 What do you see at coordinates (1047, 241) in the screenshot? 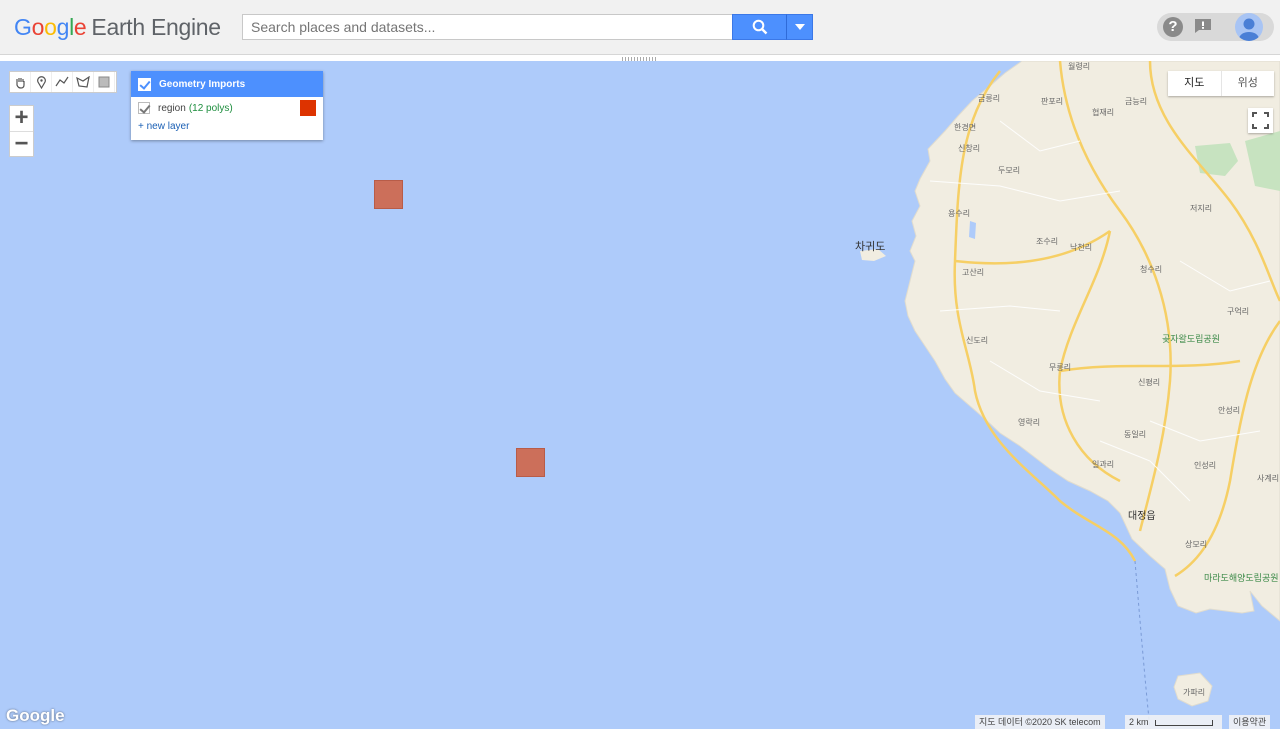
I see `place-label: 조수리` at bounding box center [1047, 241].